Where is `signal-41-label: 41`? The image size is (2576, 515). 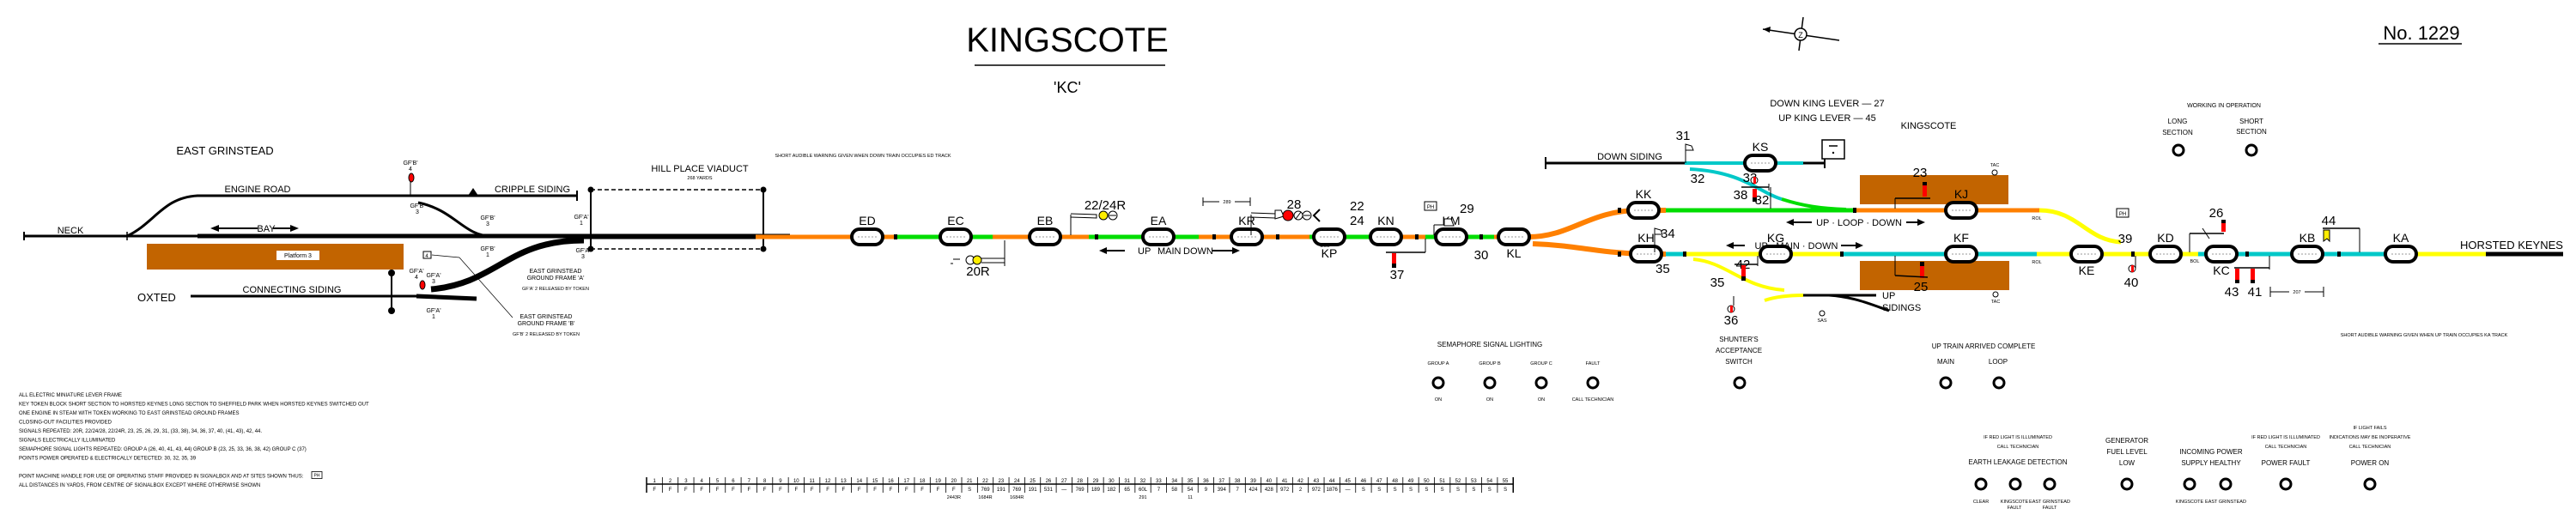 signal-41-label: 41 is located at coordinates (2255, 292).